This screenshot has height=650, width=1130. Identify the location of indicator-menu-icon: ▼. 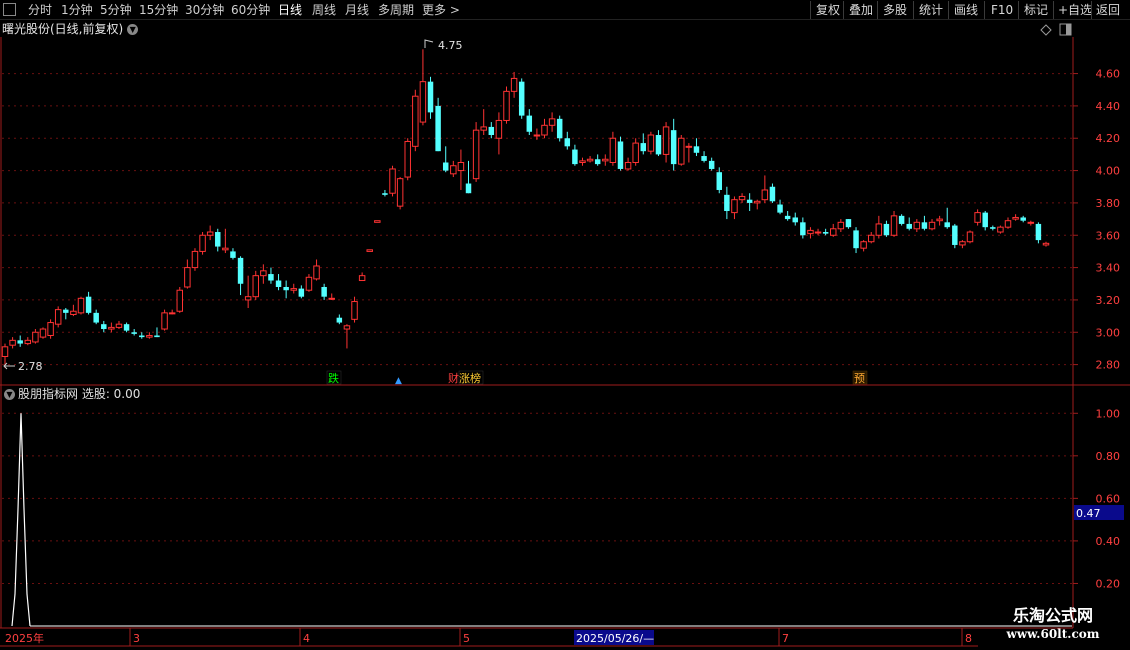
(9, 394).